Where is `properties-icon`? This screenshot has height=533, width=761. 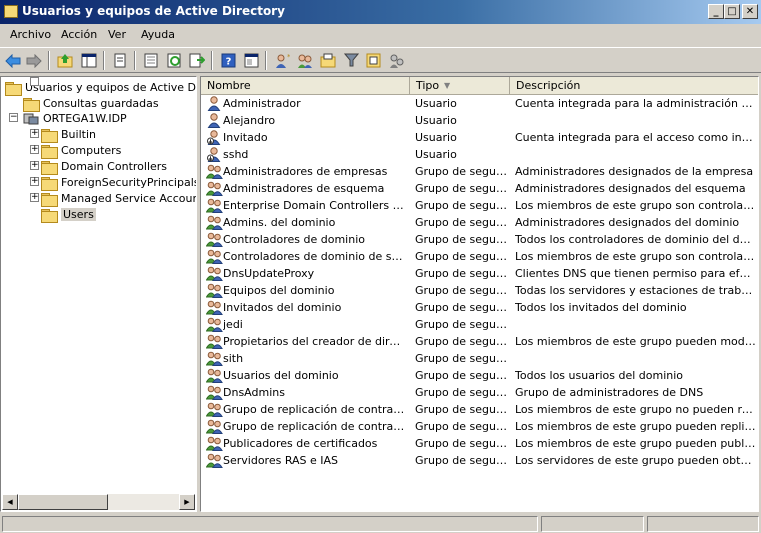 properties-icon is located at coordinates (151, 60).